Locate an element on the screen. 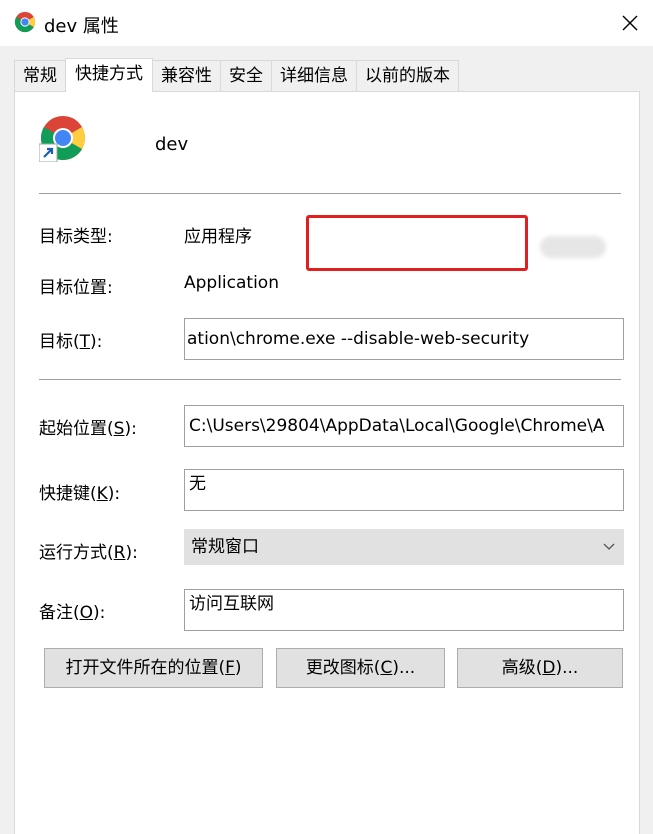  run-label: 运行方式(R): is located at coordinates (88, 553).